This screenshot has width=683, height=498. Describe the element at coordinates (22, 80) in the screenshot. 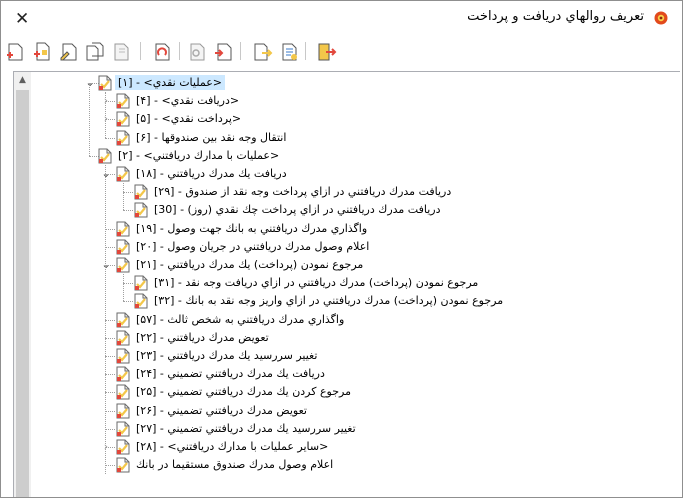

I see `scroll-up-button: ▲` at that location.